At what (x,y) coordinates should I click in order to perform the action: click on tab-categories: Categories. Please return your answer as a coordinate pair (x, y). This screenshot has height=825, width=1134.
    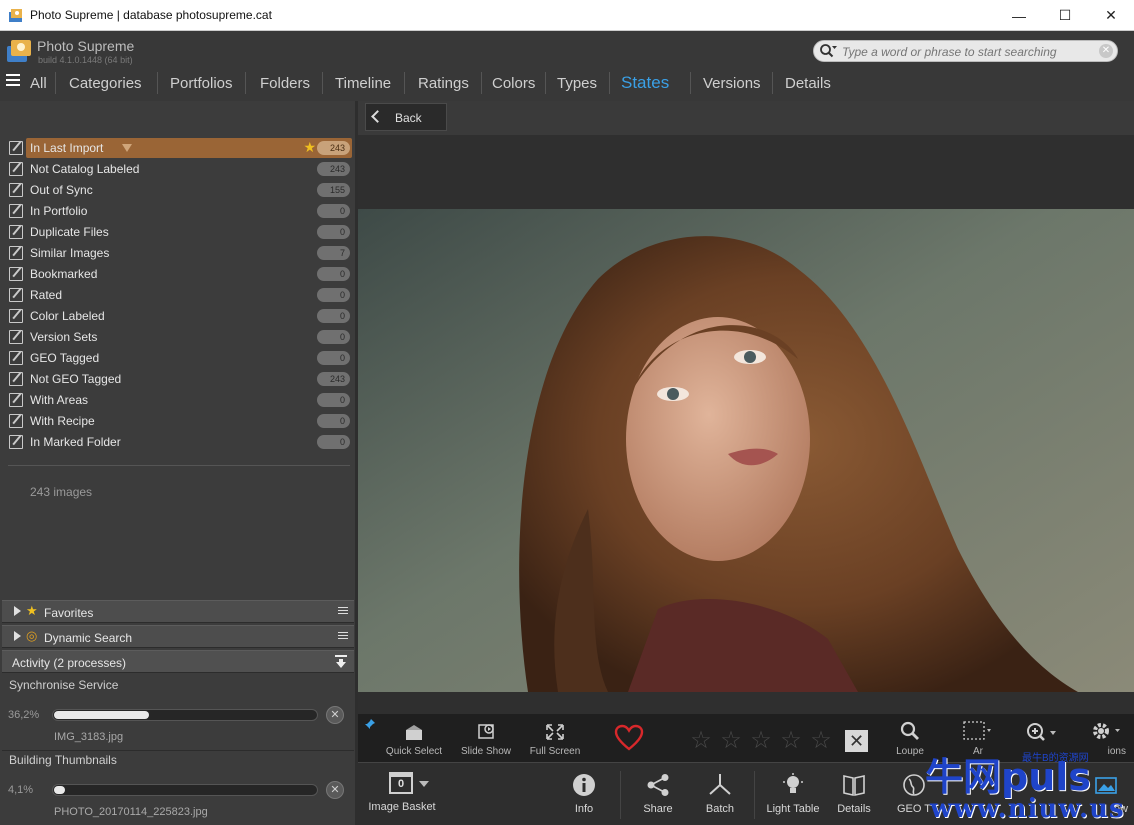
    Looking at the image, I should click on (105, 83).